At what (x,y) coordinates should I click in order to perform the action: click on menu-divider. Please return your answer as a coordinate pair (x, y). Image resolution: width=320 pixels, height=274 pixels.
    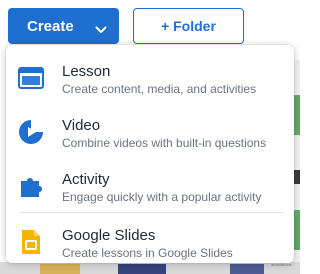
    Looking at the image, I should click on (151, 212).